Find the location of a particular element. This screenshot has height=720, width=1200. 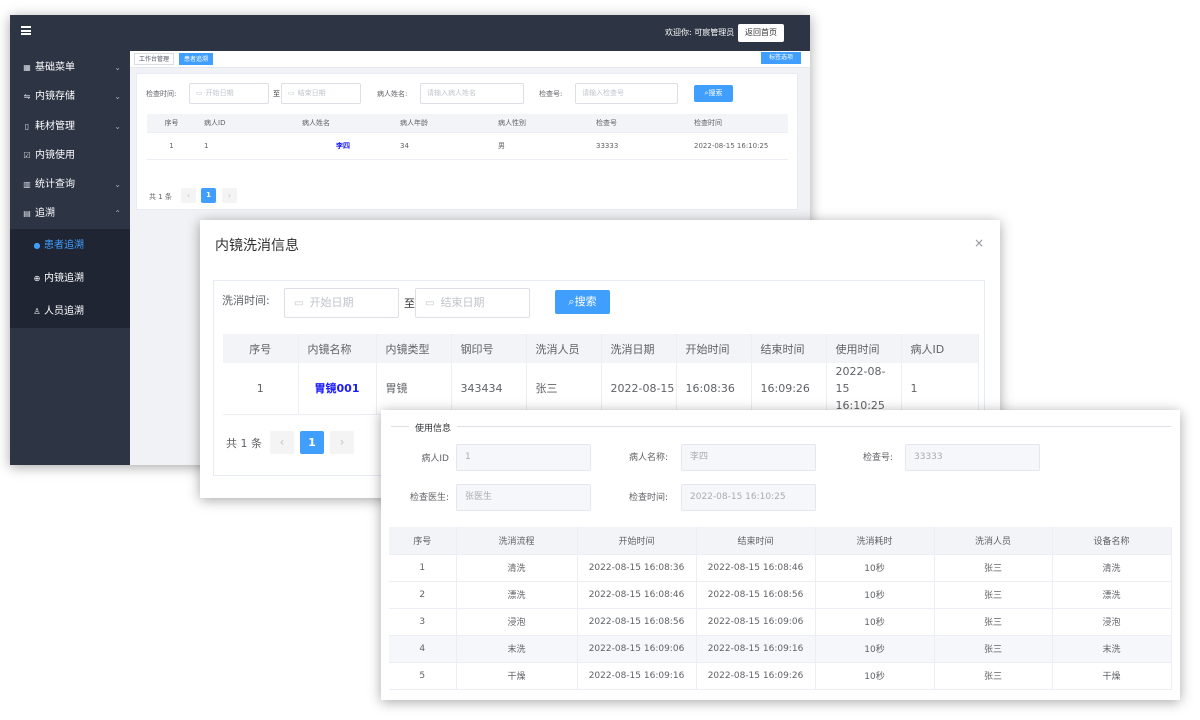

sidebar-item-patient-trace: ● 患者追溯 is located at coordinates (70, 245).